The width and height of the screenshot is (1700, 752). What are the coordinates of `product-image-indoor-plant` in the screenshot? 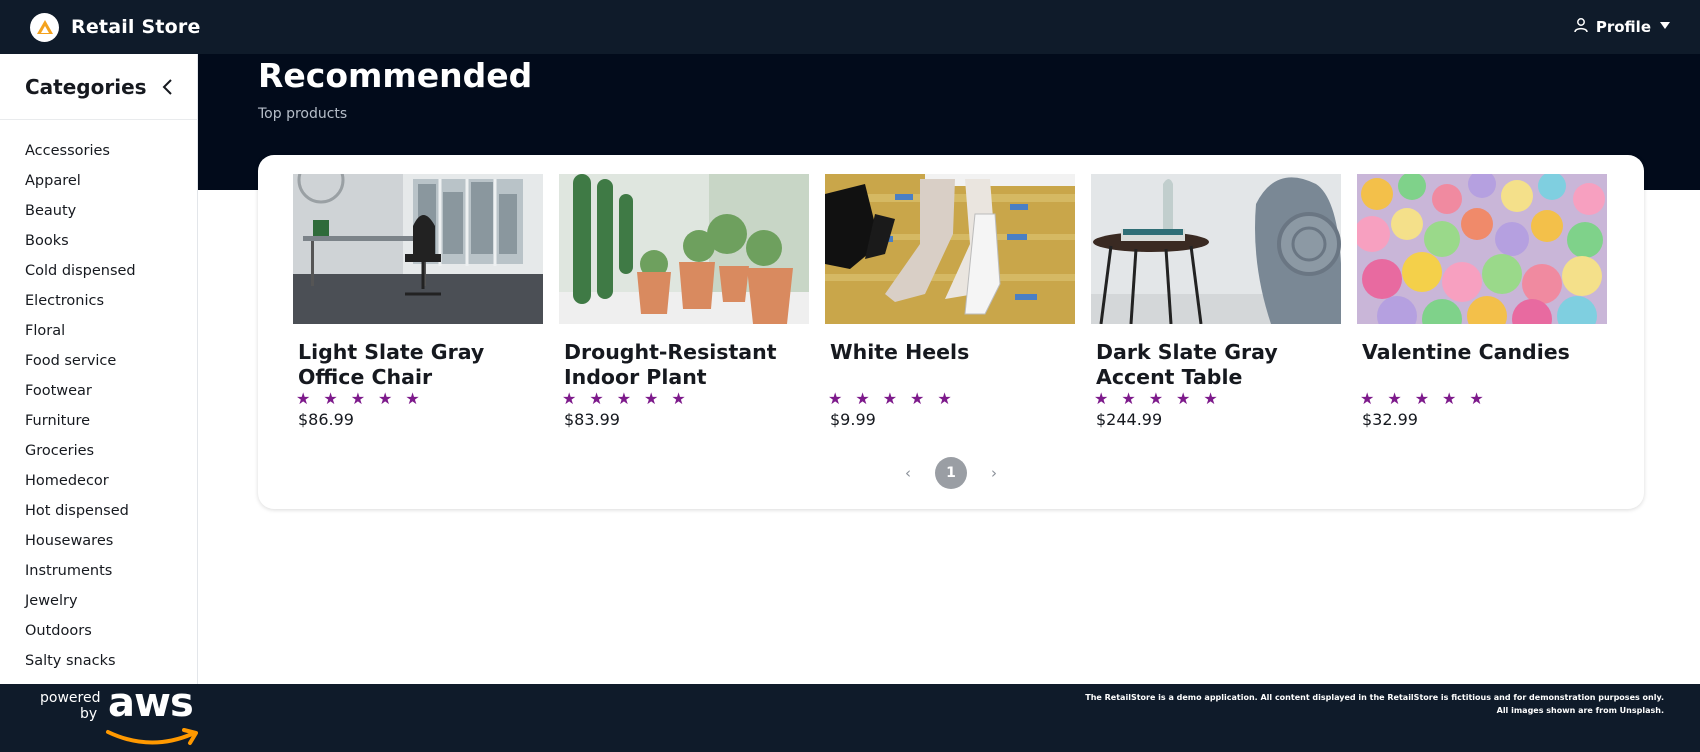 It's located at (684, 249).